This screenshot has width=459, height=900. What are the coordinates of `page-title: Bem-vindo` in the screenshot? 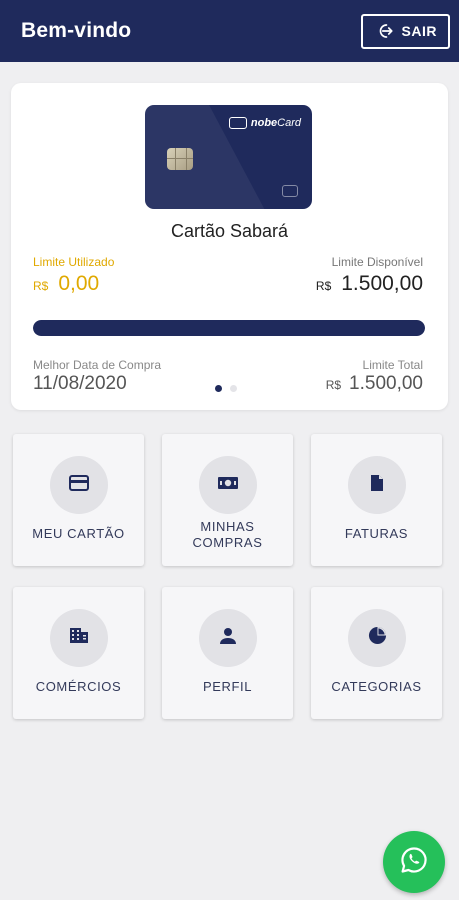 It's located at (76, 30).